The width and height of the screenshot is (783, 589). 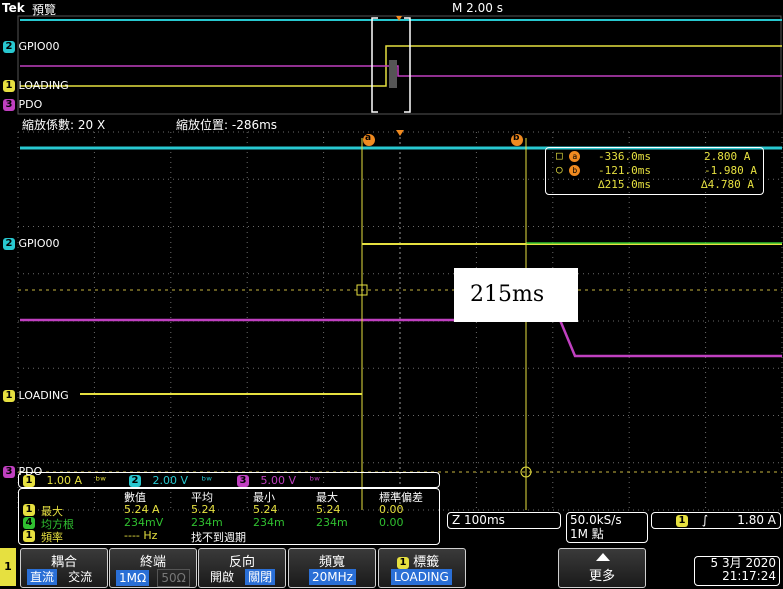 I want to click on ch2-badge: 2, so click(x=9, y=47).